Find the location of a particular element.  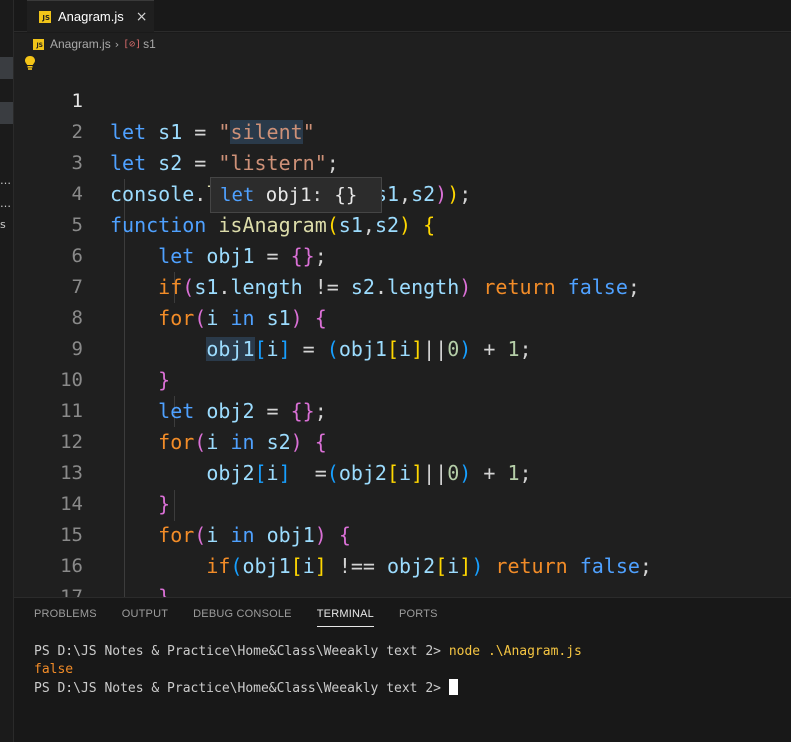

tab-ports: PORTS is located at coordinates (418, 617).